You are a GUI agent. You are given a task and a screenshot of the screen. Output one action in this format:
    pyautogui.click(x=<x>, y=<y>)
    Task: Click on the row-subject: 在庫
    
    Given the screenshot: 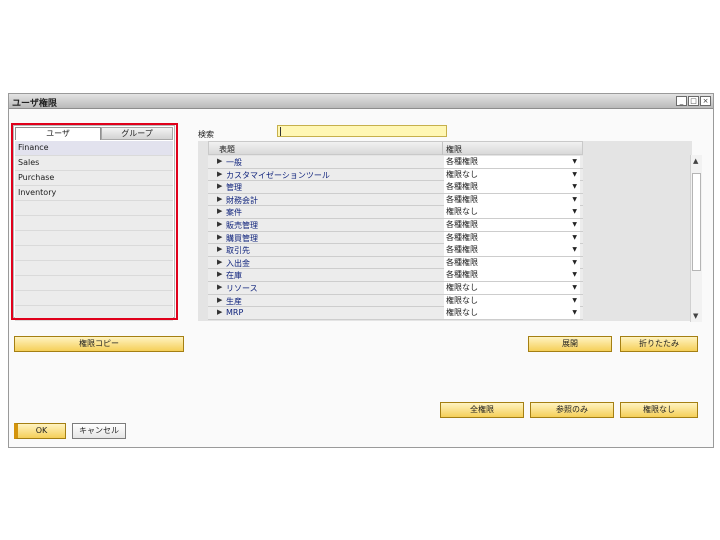 What is the action you would take?
    pyautogui.click(x=234, y=276)
    